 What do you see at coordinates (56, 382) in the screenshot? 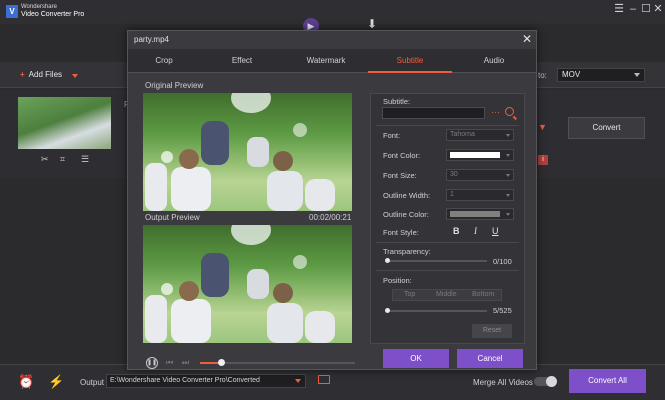
I see `lightning-icon: ⚡` at bounding box center [56, 382].